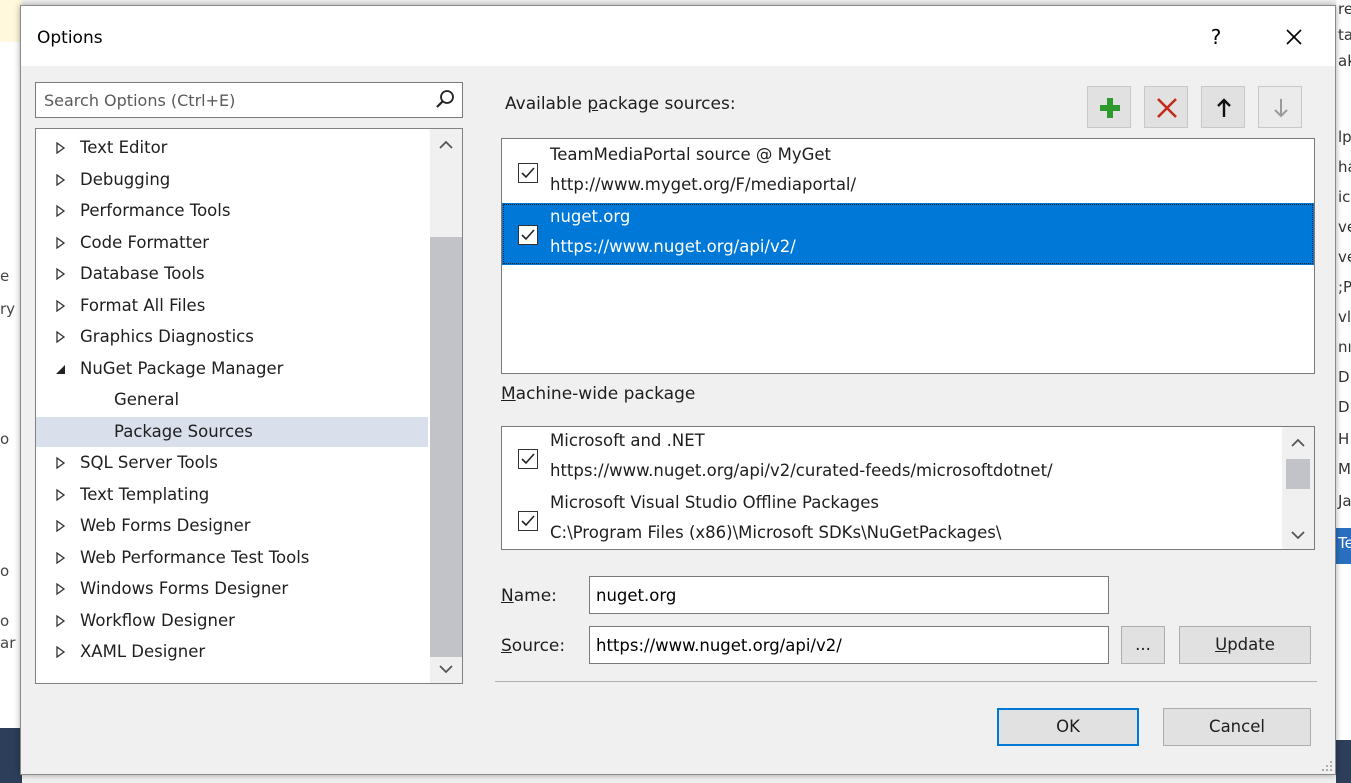 The height and width of the screenshot is (783, 1351). I want to click on help-button: ?, so click(1216, 37).